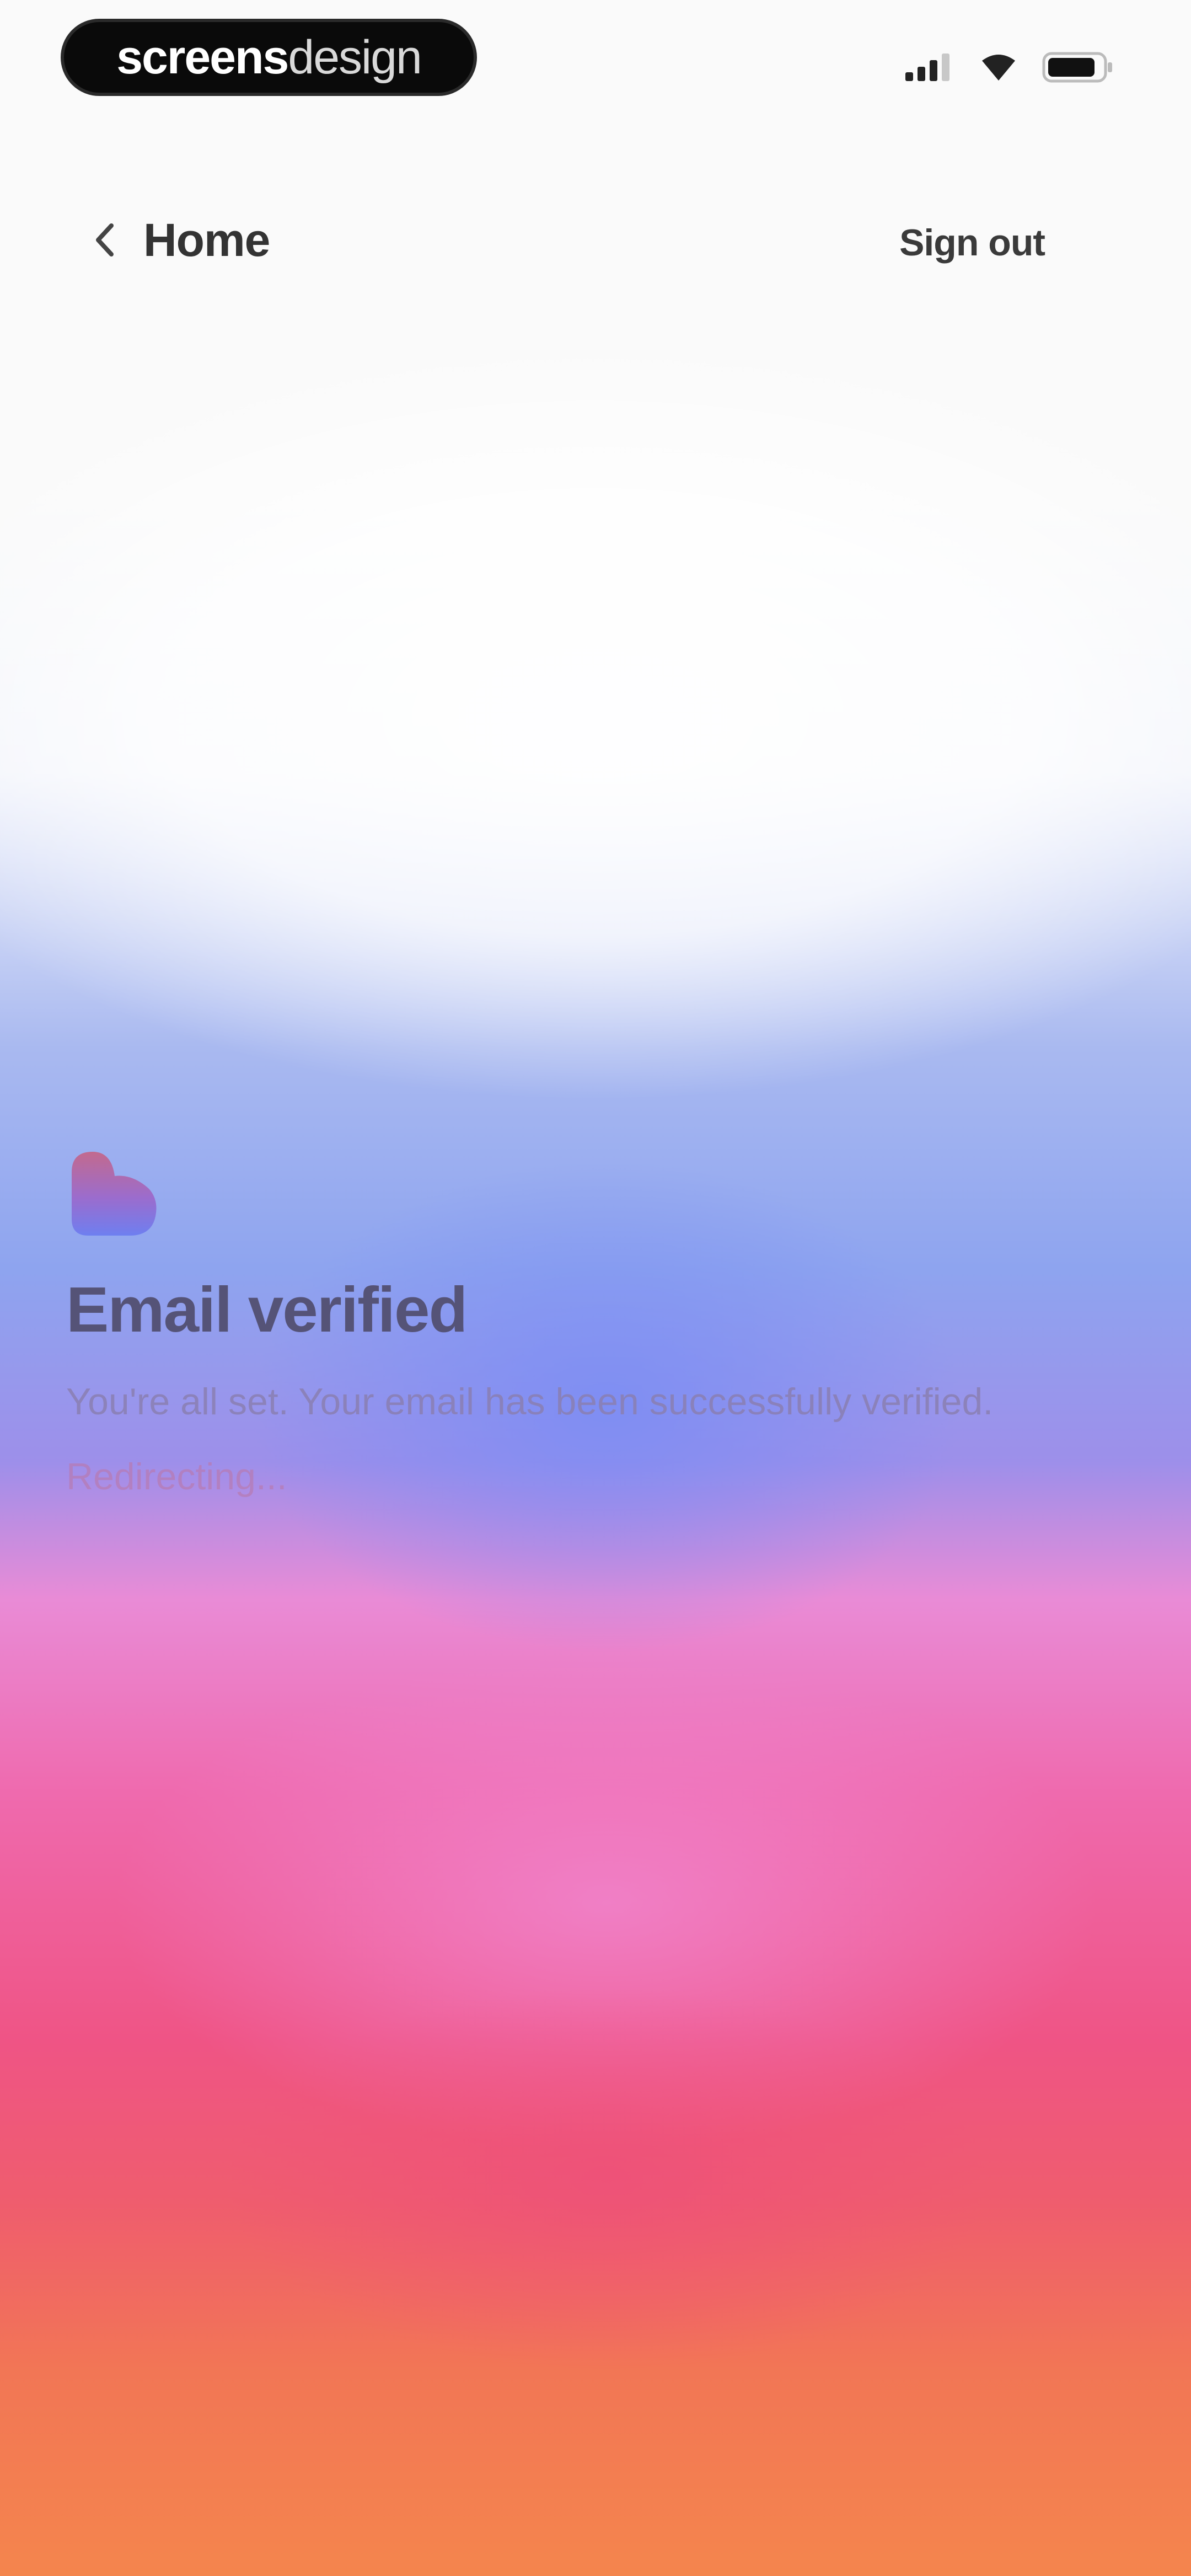 This screenshot has width=1191, height=2576. What do you see at coordinates (105, 239) in the screenshot?
I see `chevron-left-icon` at bounding box center [105, 239].